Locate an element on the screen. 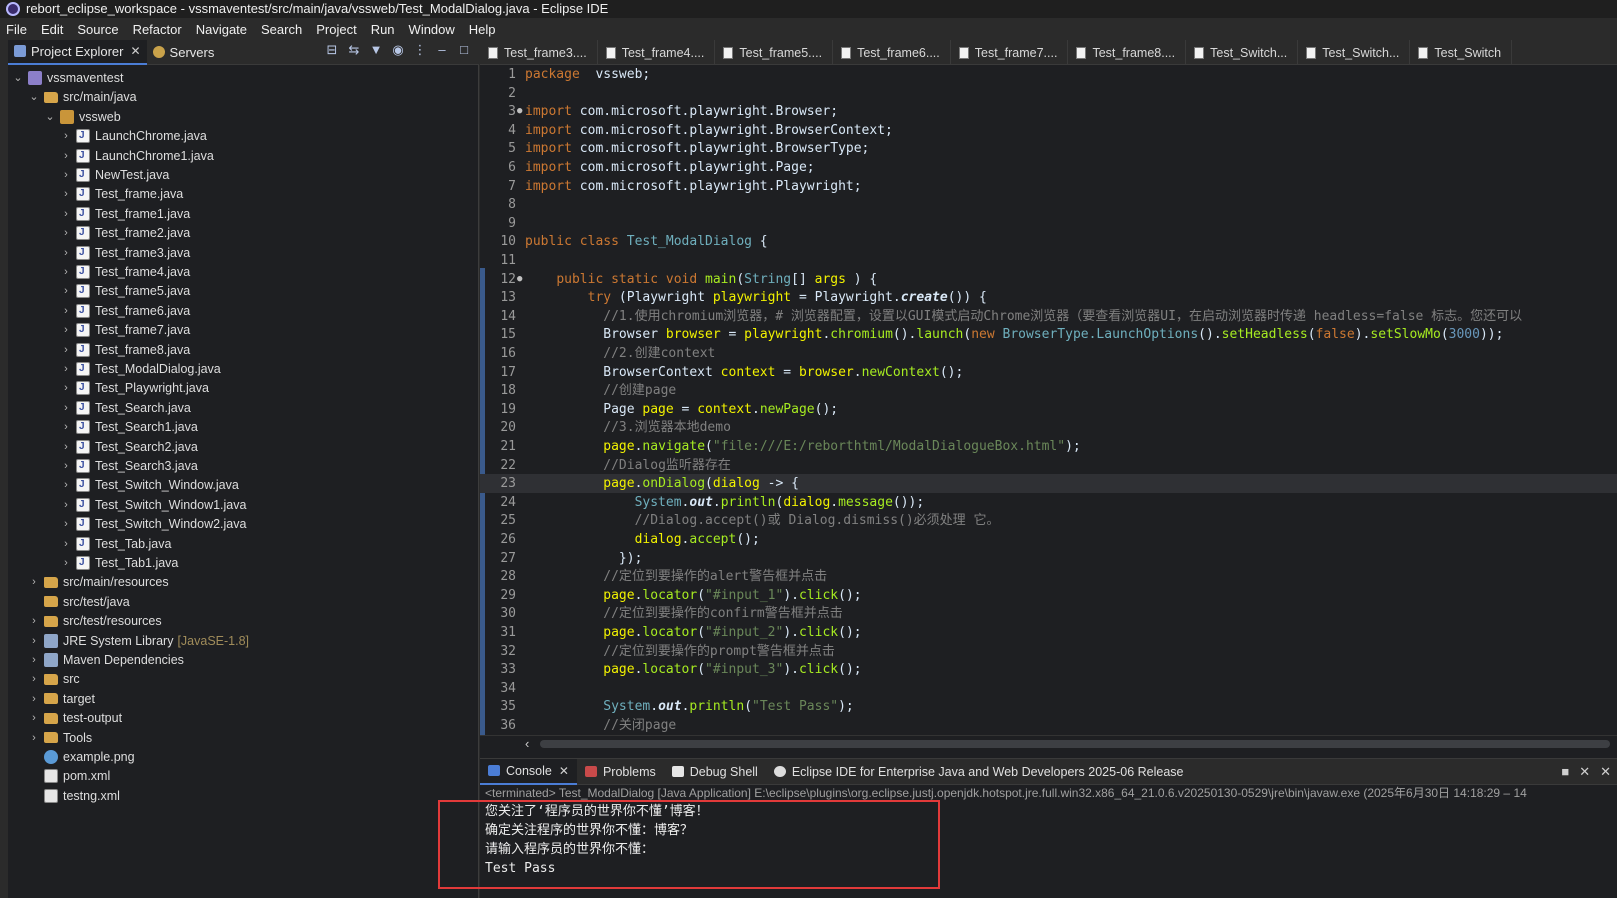 This screenshot has height=898, width=1617. tree-item: › test-output is located at coordinates (75, 718).